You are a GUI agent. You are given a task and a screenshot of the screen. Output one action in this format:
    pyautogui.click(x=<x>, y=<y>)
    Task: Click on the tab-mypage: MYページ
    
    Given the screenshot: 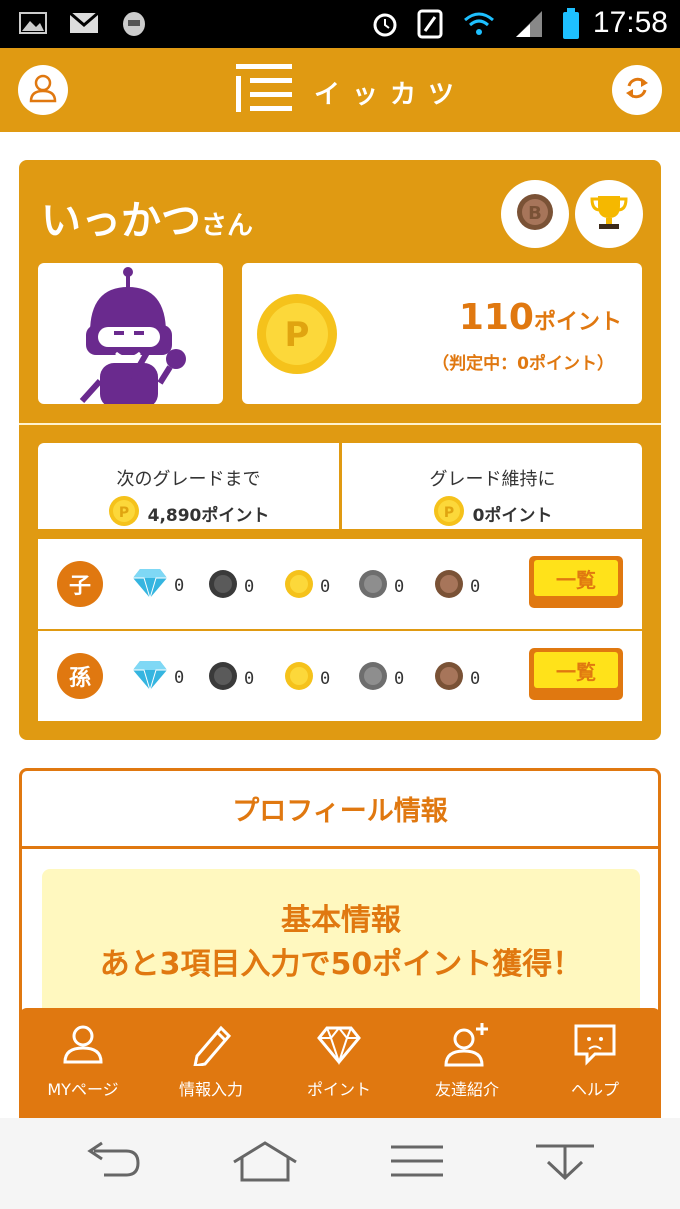 What is the action you would take?
    pyautogui.click(x=83, y=1061)
    